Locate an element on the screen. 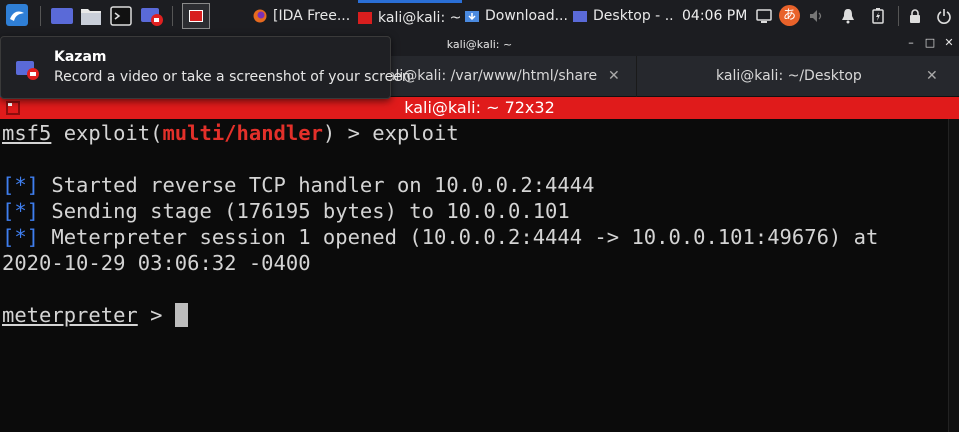  module-name: multi/handler is located at coordinates (242, 133).